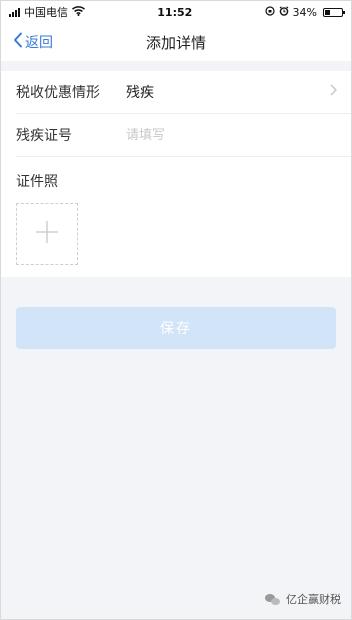  I want to click on chevron-right-icon, so click(333, 92).